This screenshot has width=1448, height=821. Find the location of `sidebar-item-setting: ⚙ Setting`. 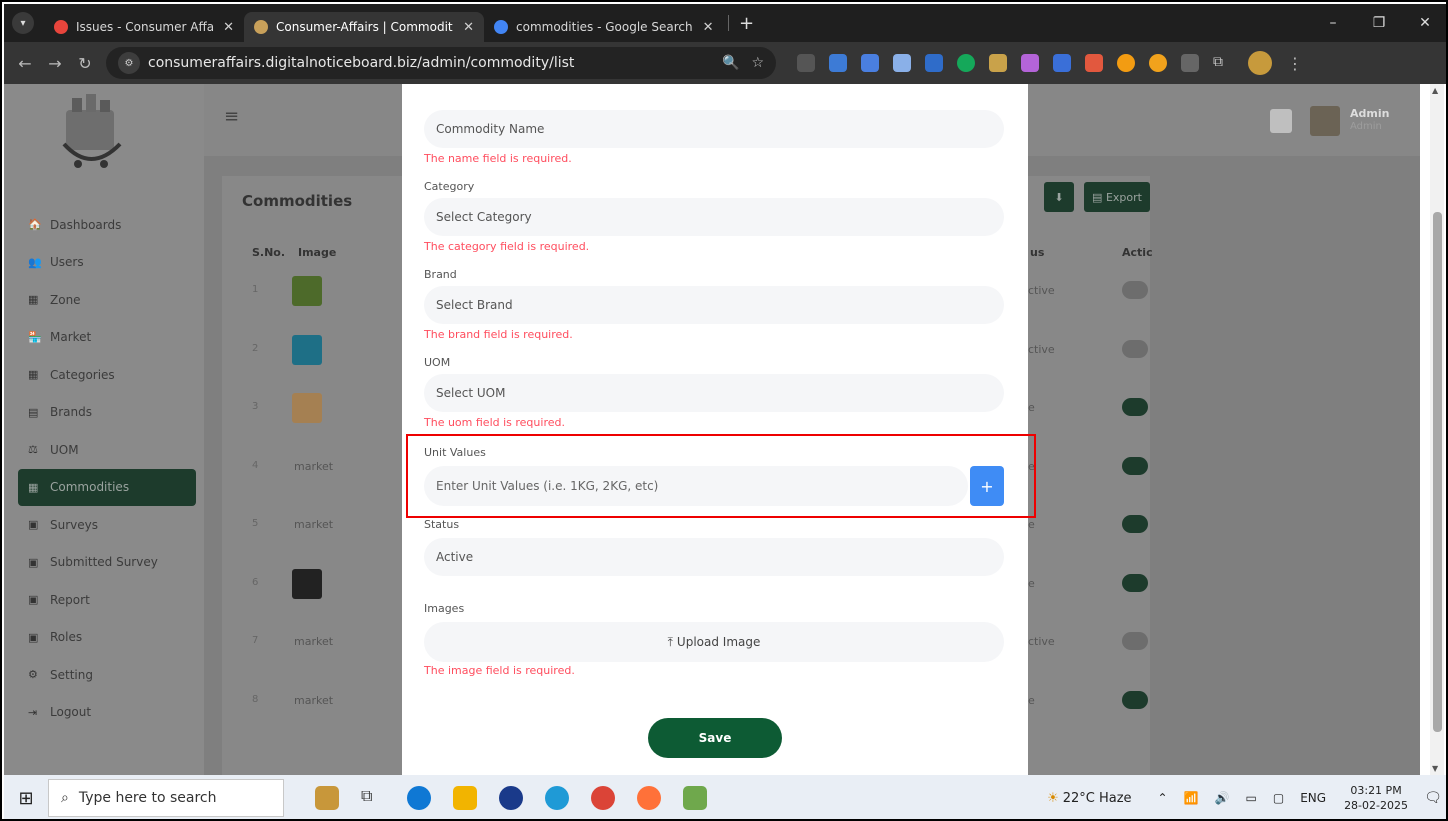

sidebar-item-setting: ⚙ Setting is located at coordinates (107, 675).